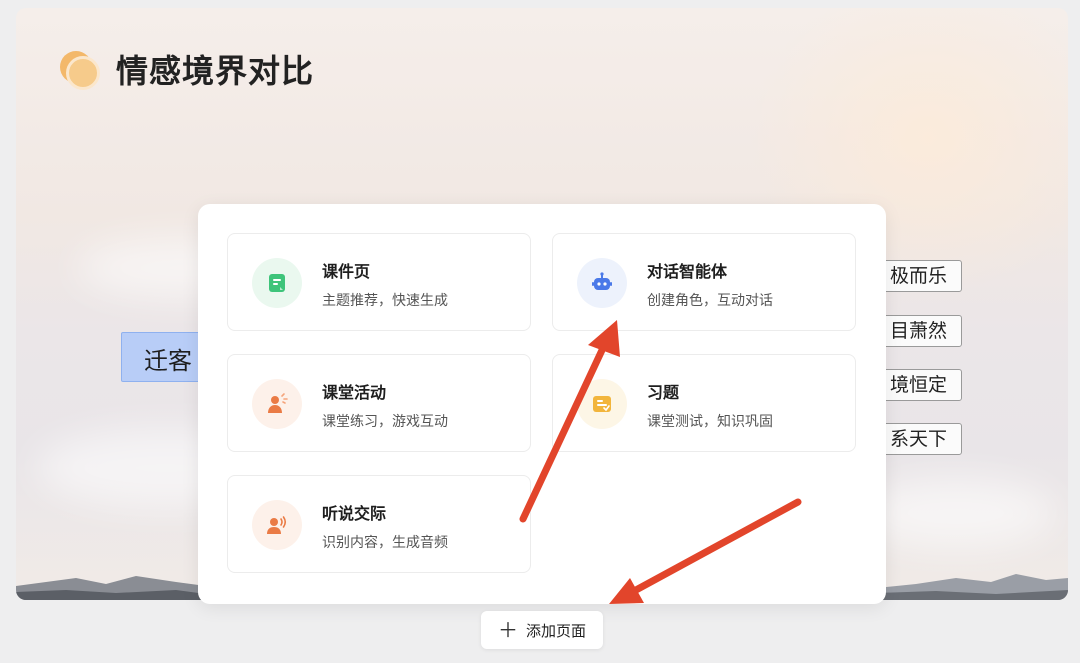 The width and height of the screenshot is (1080, 663). What do you see at coordinates (346, 271) in the screenshot?
I see `card-title: 课件页` at bounding box center [346, 271].